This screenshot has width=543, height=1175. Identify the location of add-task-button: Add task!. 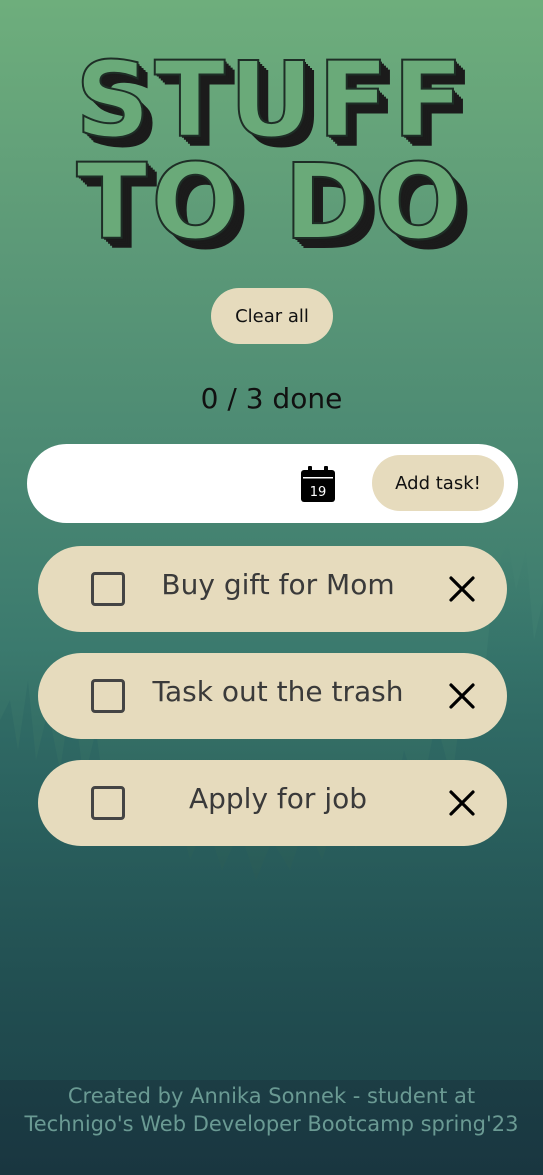
(438, 483).